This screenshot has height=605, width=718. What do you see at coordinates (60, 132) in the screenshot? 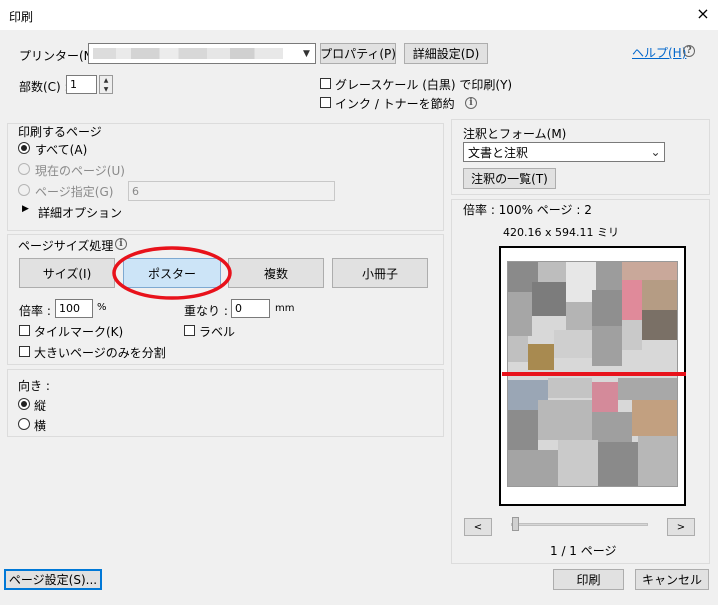
I see `pages-group-title: 印刷するページ` at bounding box center [60, 132].